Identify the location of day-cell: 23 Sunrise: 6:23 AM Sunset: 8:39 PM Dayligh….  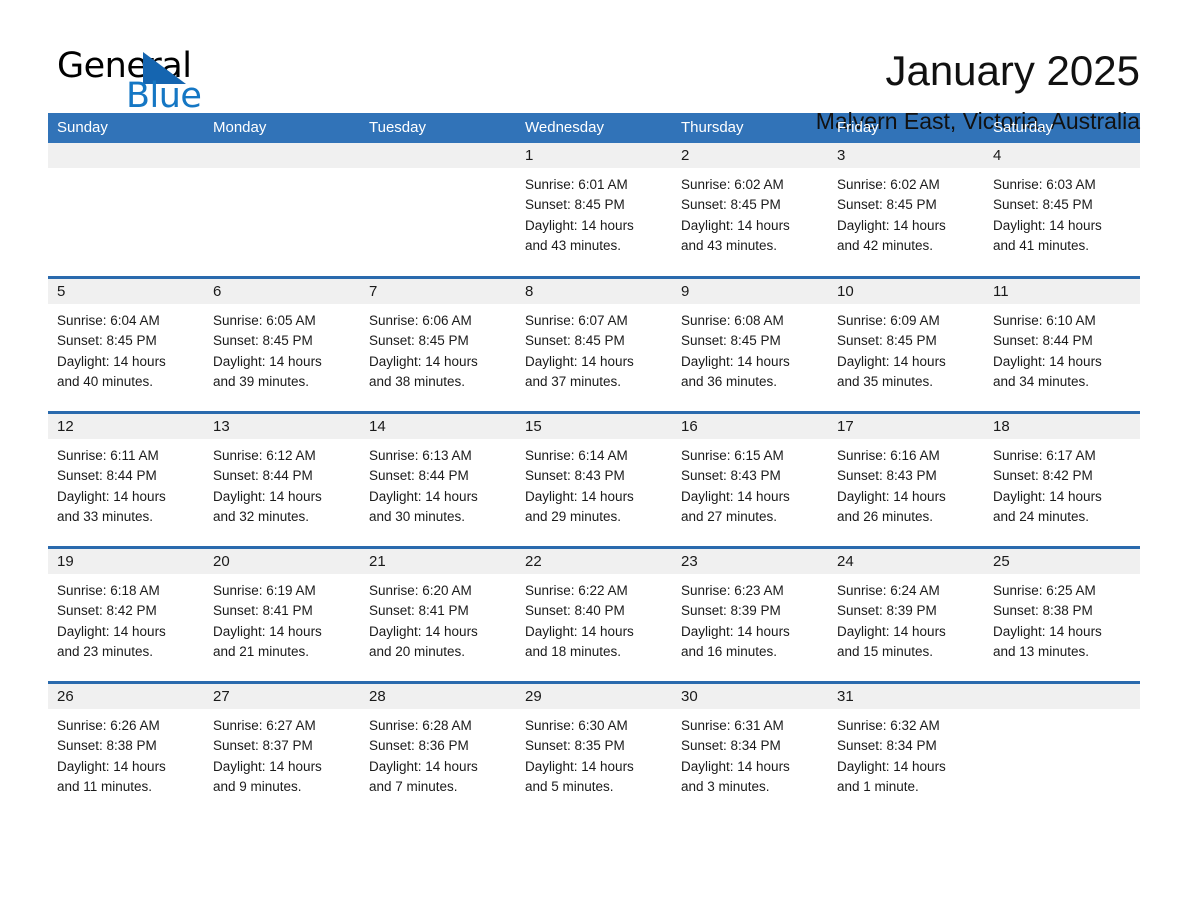
(750, 613).